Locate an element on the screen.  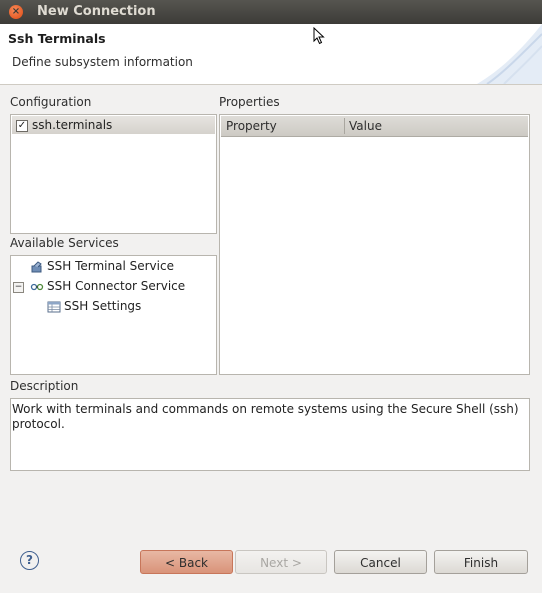
table-header: Property Value is located at coordinates (374, 126).